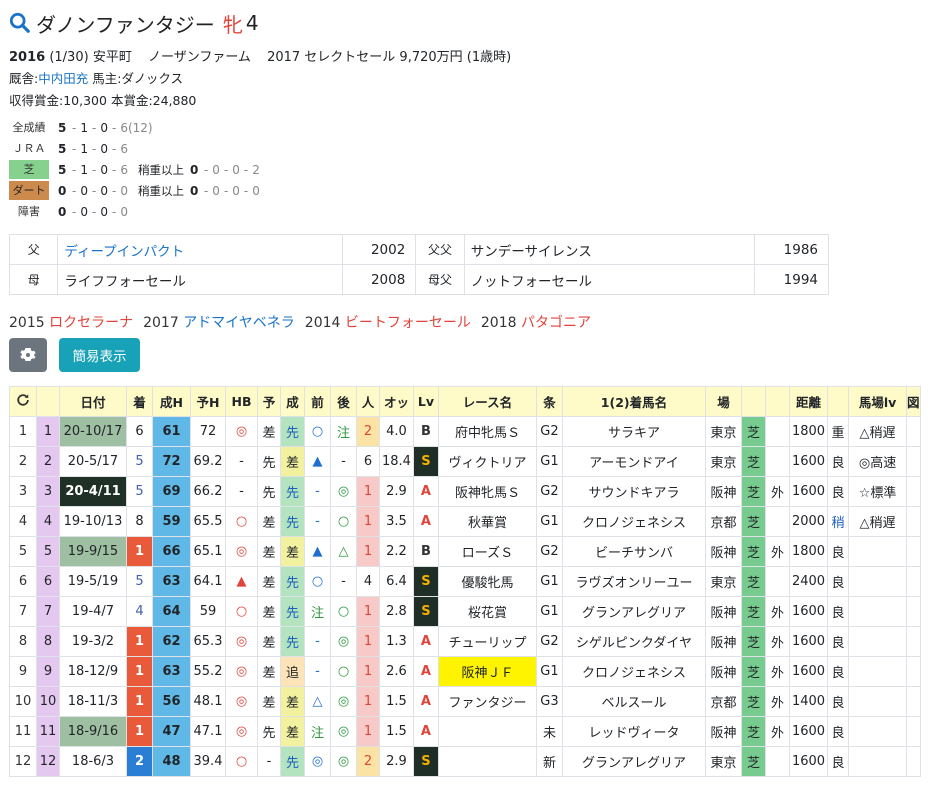 Image resolution: width=940 pixels, height=787 pixels. I want to click on stable-info: 厩舎:中内田充 馬主:ダノックス, so click(96, 77).